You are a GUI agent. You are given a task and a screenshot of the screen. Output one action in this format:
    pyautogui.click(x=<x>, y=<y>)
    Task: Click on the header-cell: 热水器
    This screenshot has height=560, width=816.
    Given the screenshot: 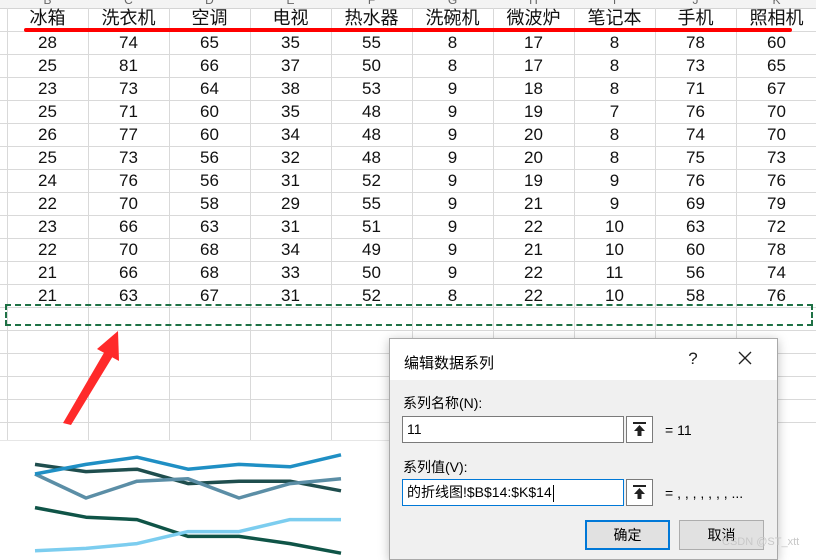 What is the action you would take?
    pyautogui.click(x=371, y=18)
    